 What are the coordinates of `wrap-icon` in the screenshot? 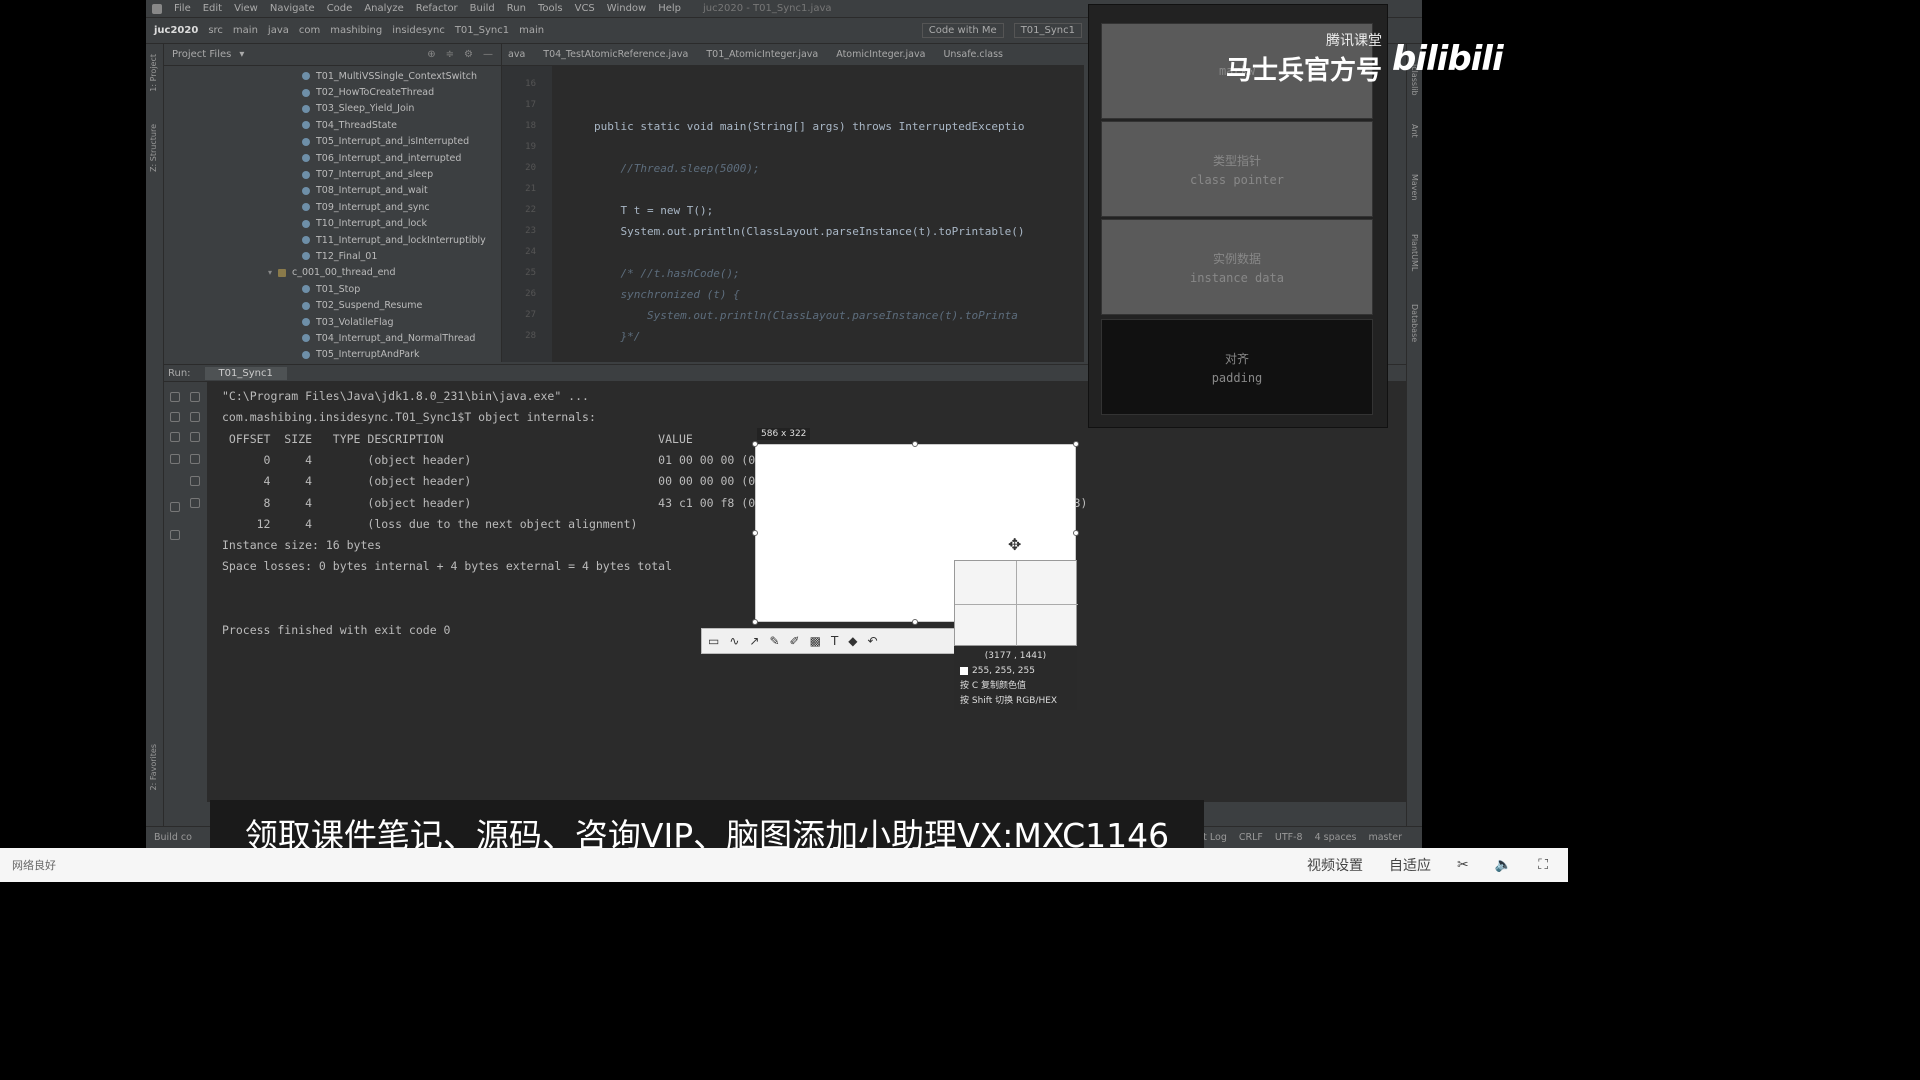 It's located at (195, 437).